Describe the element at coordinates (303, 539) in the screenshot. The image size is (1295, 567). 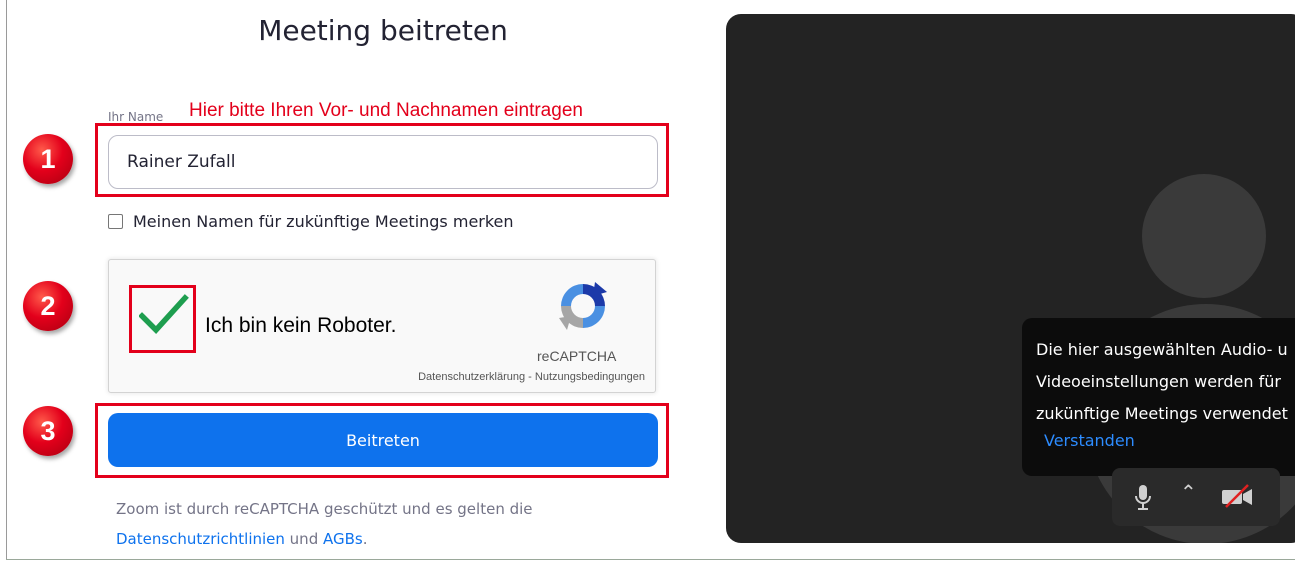
I see `notice-conjunction: und` at that location.